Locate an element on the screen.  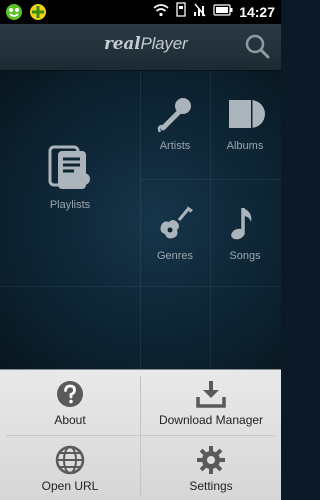
wifi-icon is located at coordinates (161, 12).